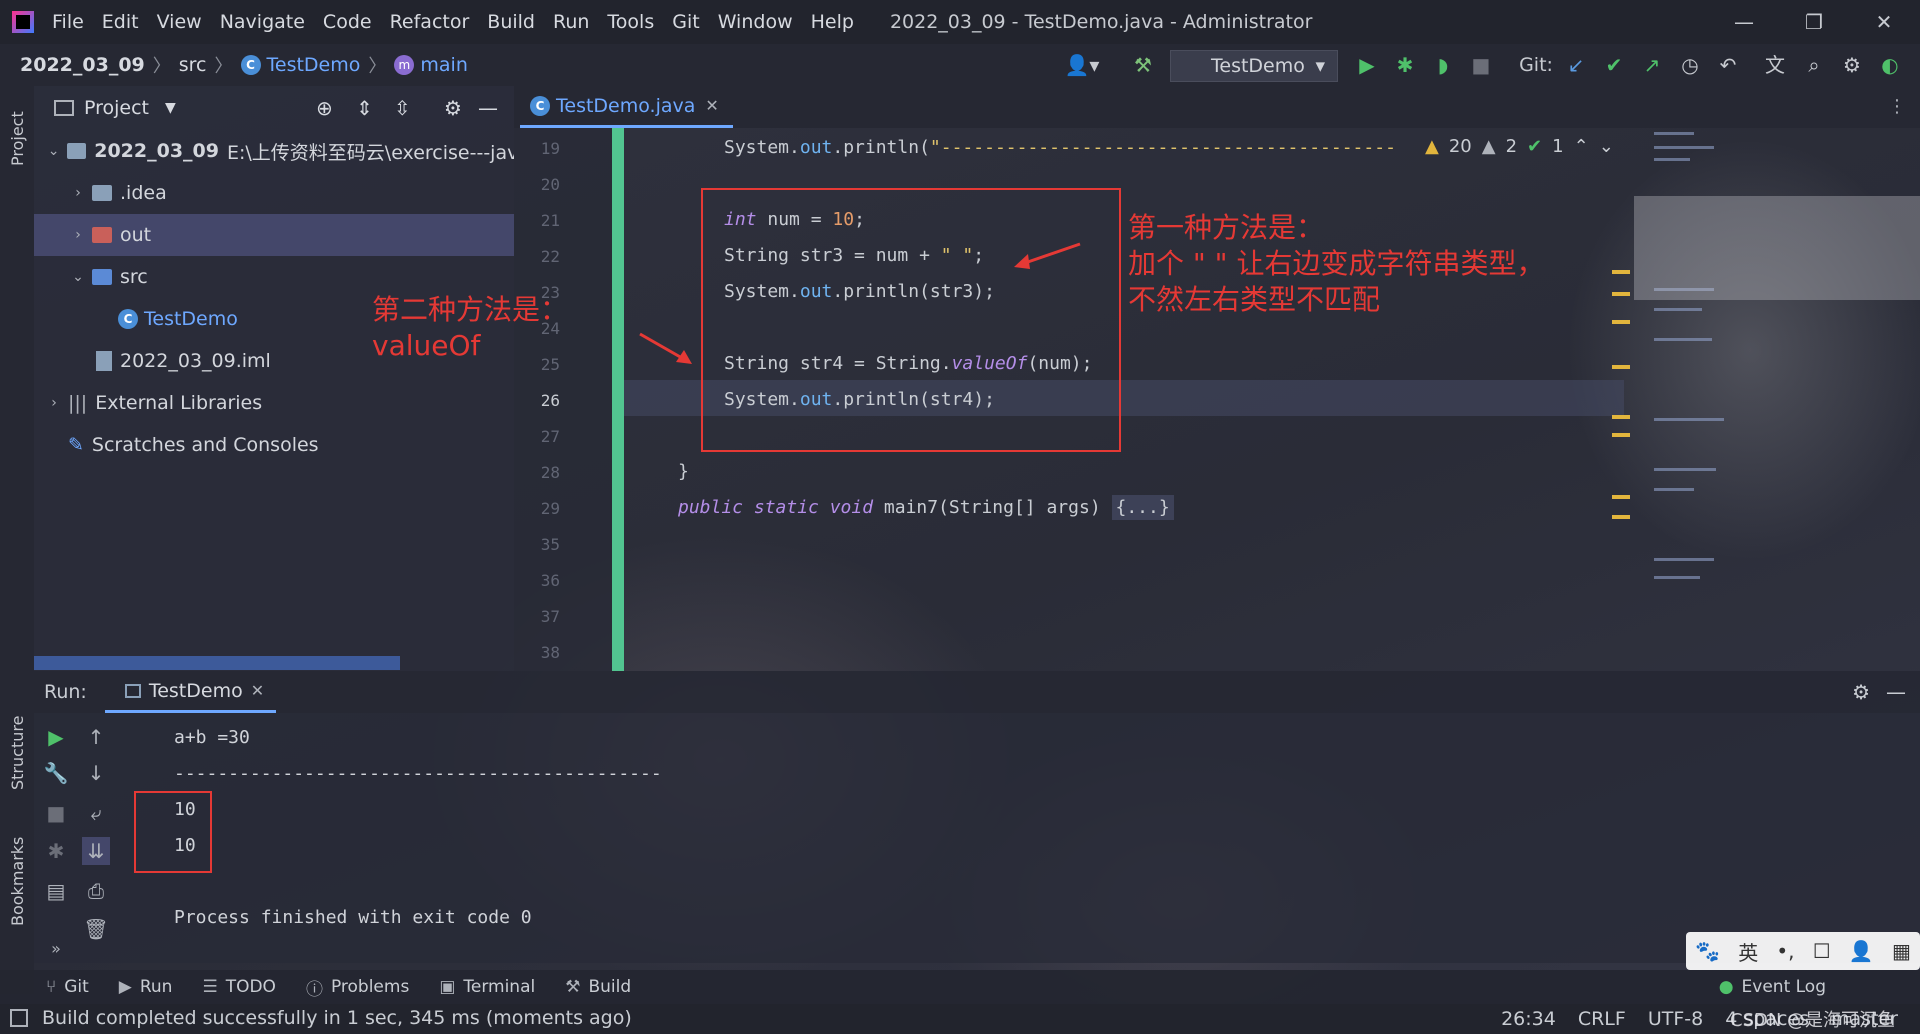 The width and height of the screenshot is (1920, 1034). What do you see at coordinates (1897, 106) in the screenshot?
I see `more-options-icon: ⋮` at bounding box center [1897, 106].